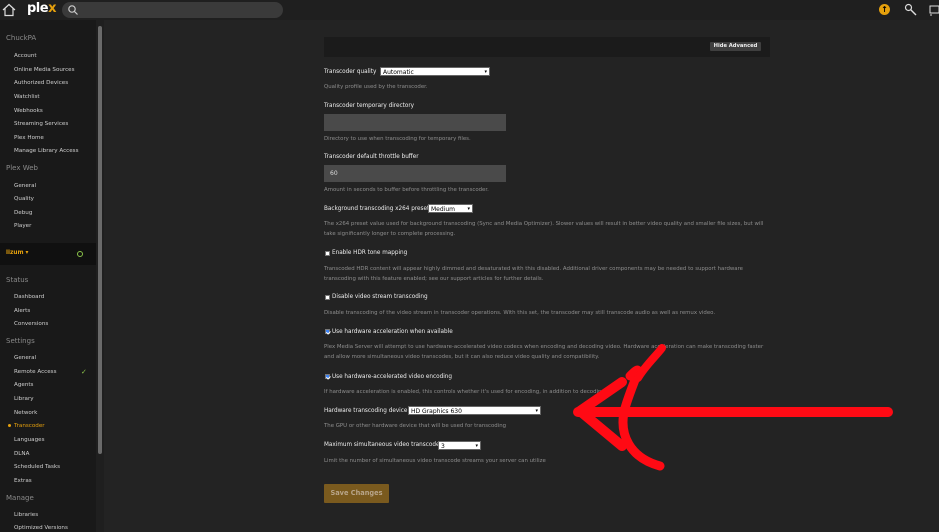 The width and height of the screenshot is (939, 532). What do you see at coordinates (735, 46) in the screenshot?
I see `hide-advanced-button: Hide Advanced` at bounding box center [735, 46].